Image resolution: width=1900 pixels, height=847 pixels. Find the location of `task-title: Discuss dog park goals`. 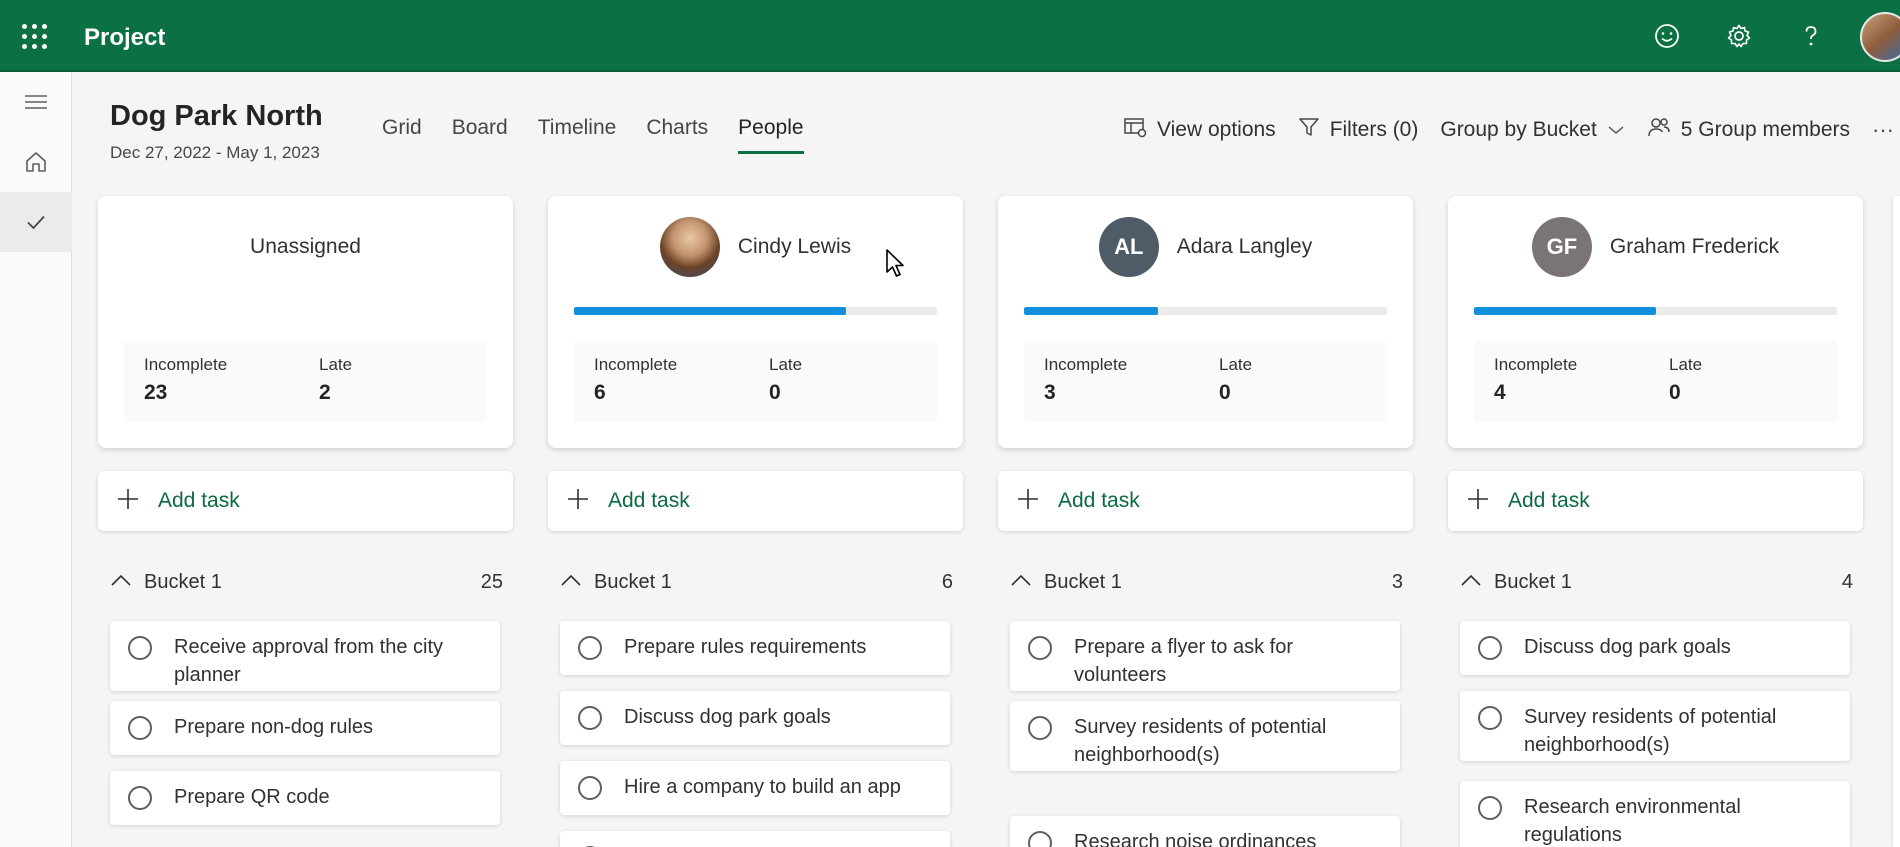

task-title: Discuss dog park goals is located at coordinates (727, 717).